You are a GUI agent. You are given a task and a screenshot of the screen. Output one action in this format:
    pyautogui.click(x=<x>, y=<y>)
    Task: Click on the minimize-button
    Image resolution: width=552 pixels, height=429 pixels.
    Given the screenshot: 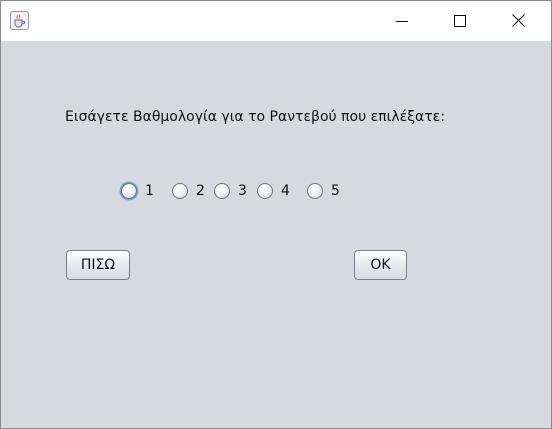 What is the action you would take?
    pyautogui.click(x=402, y=21)
    